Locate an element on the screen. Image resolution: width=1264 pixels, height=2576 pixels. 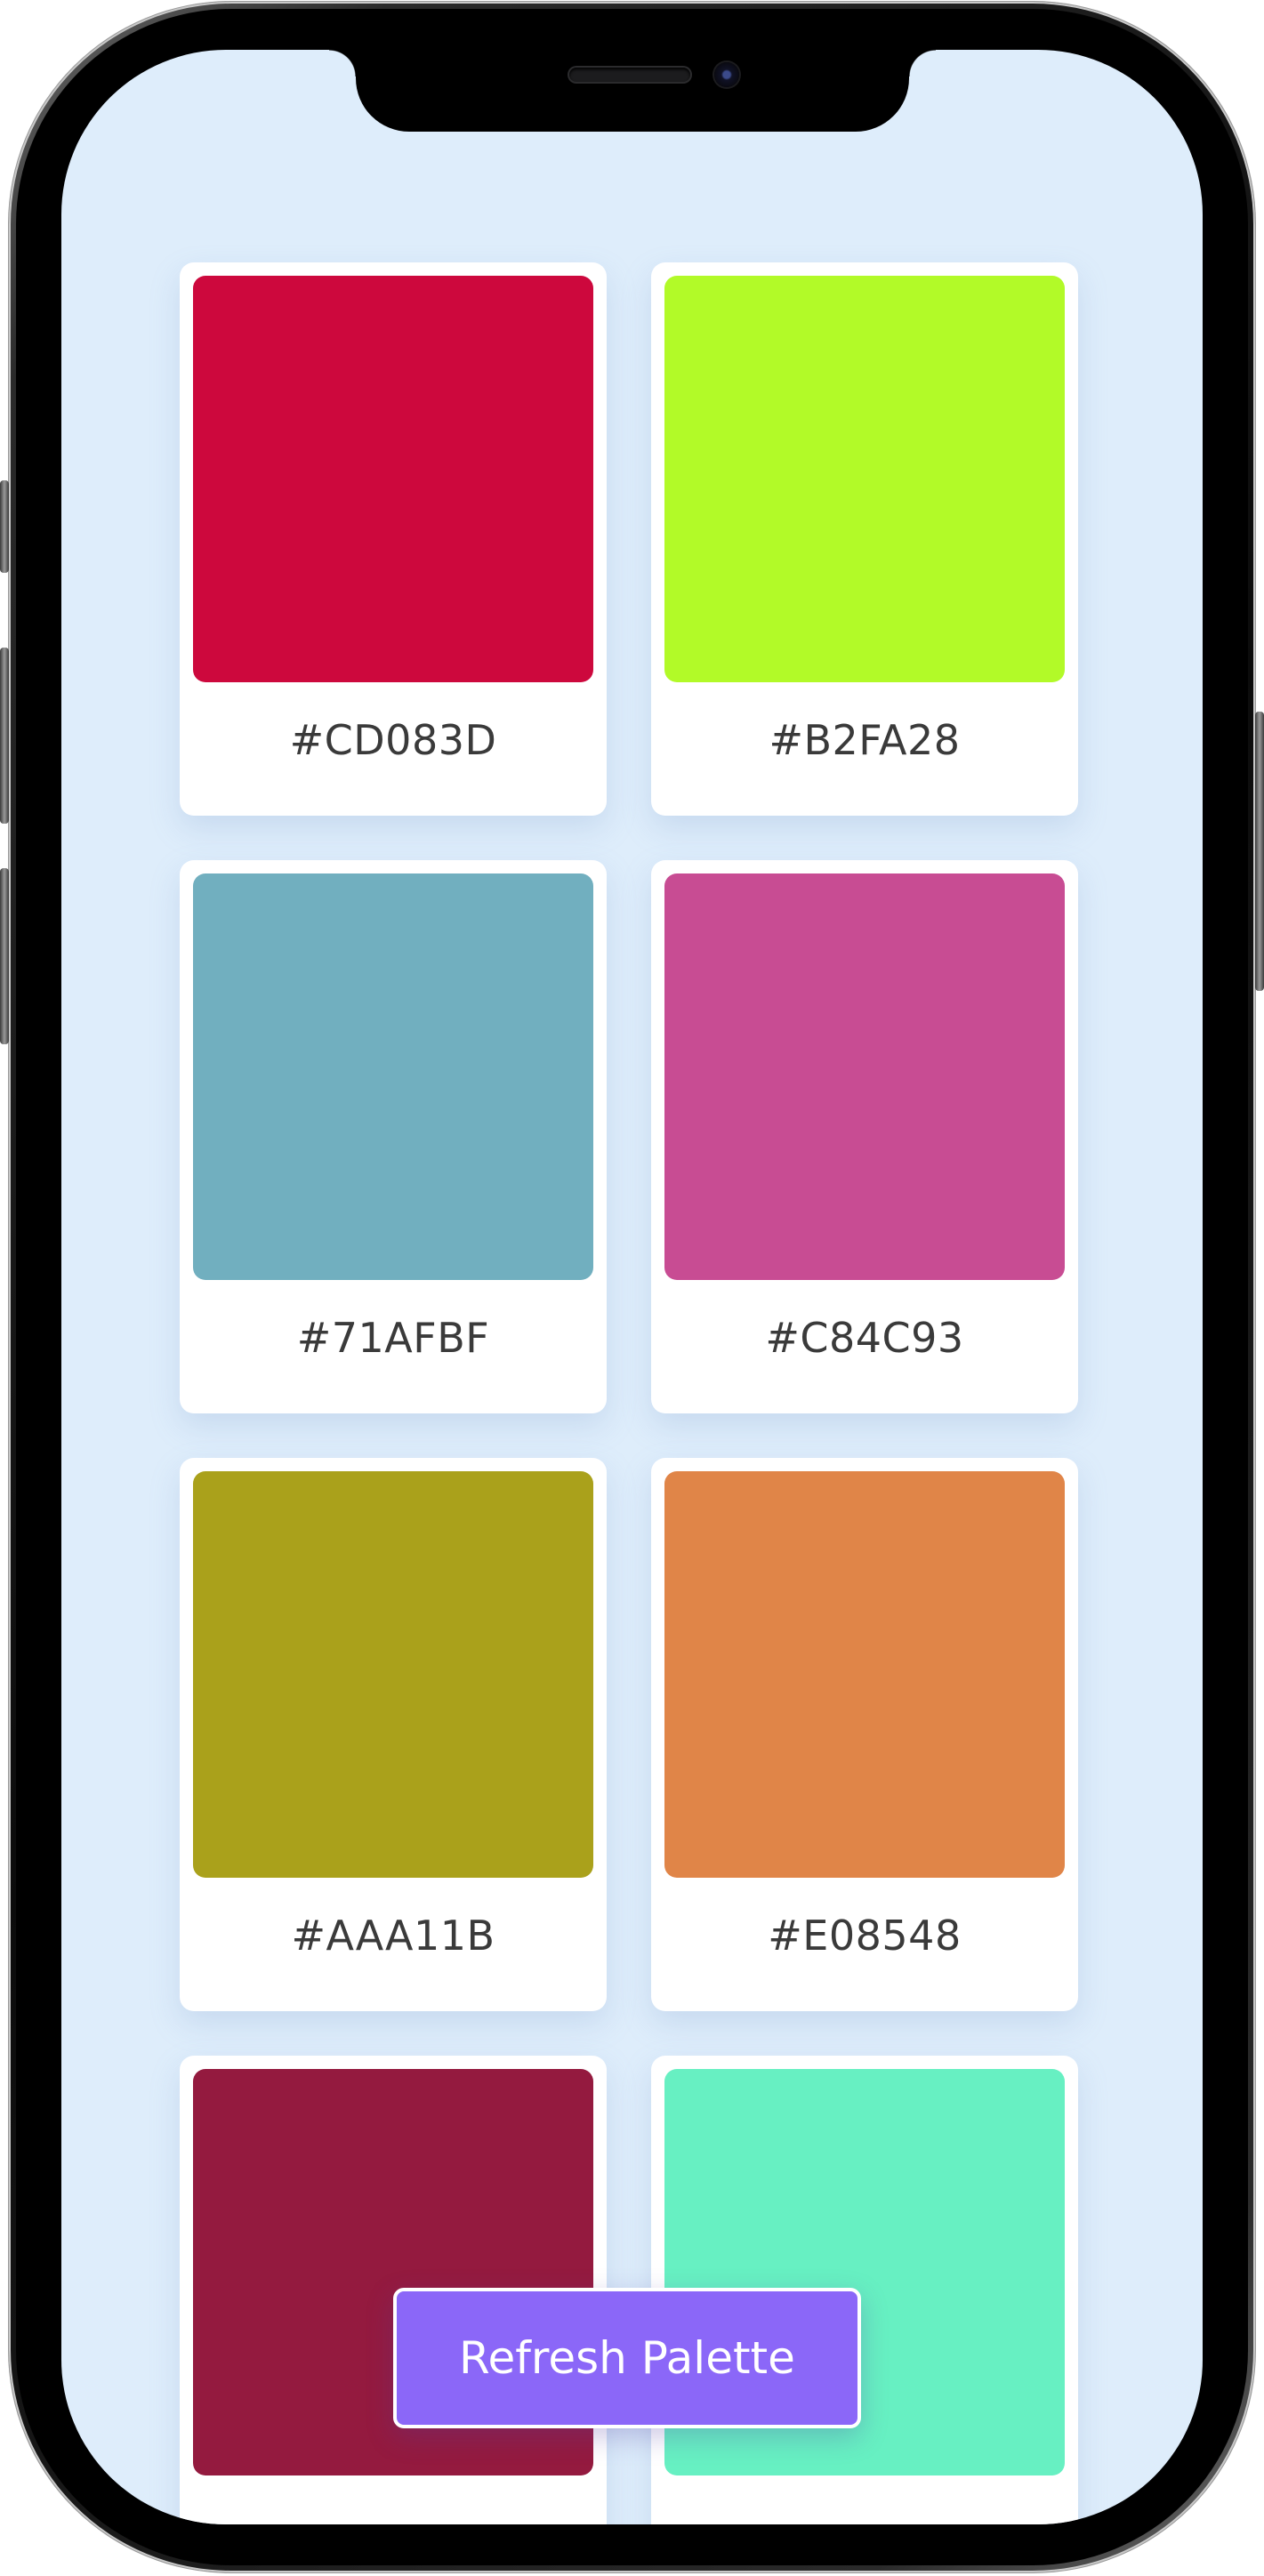
speaker-grille is located at coordinates (629, 75).